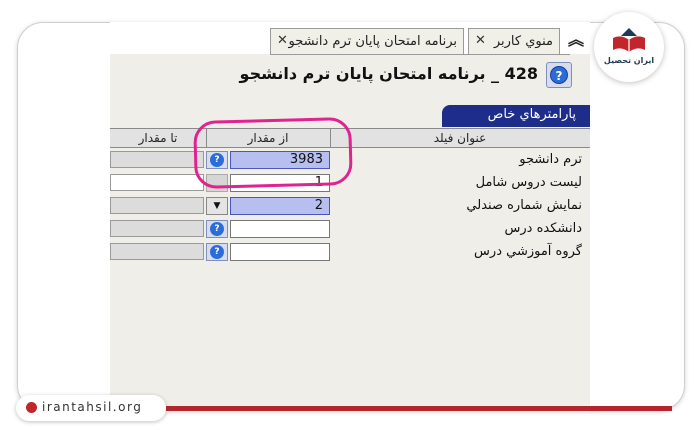  I want to click on logo-text: ايران تحصيل, so click(629, 60).